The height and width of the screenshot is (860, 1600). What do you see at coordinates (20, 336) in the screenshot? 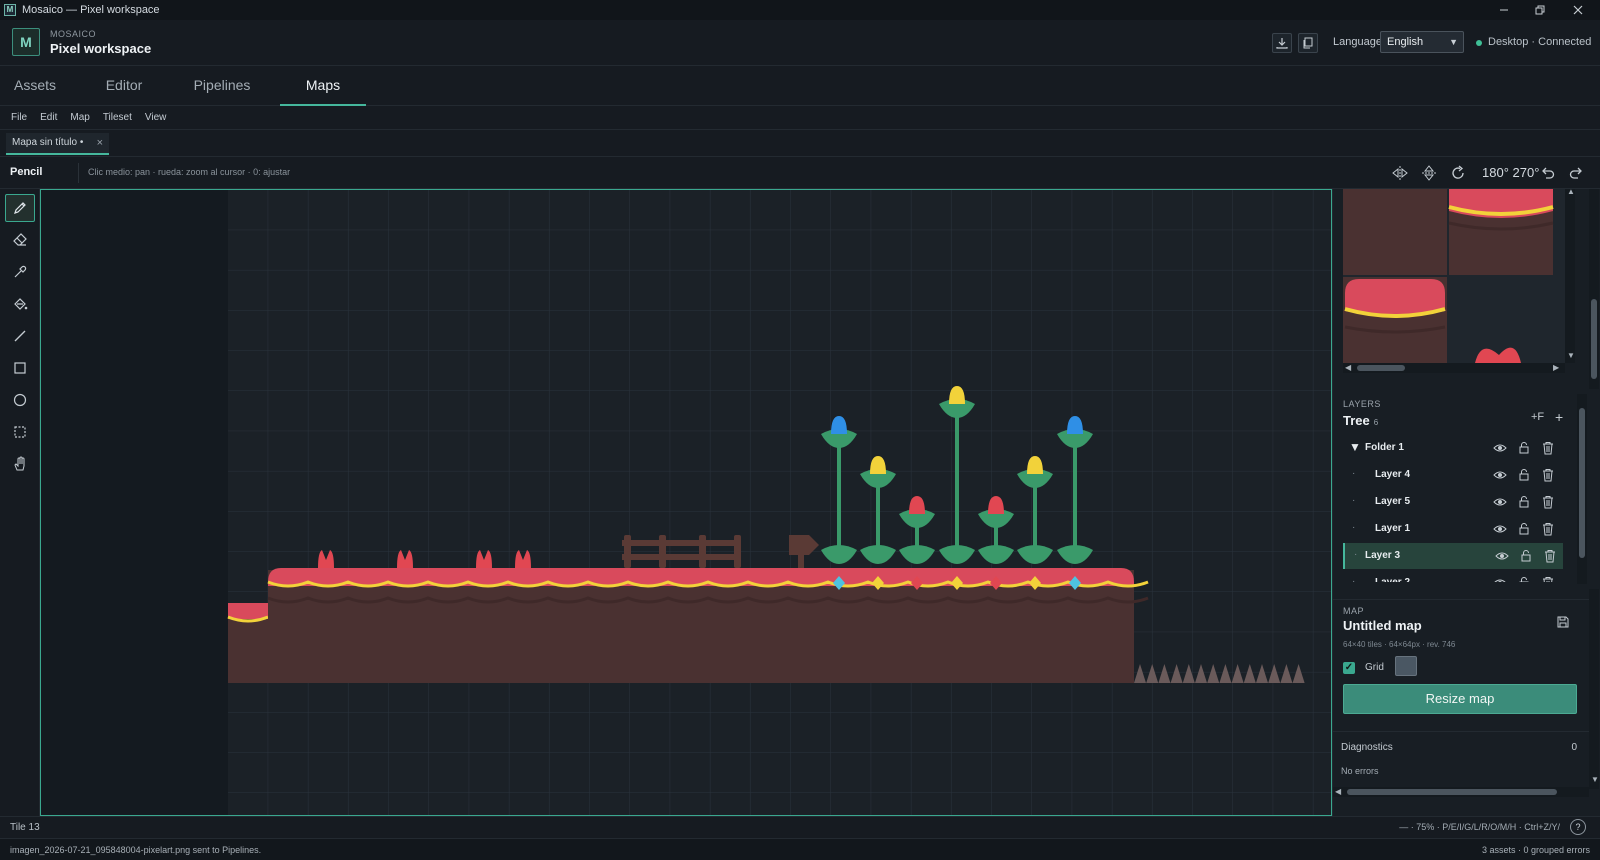
I see `line-tool` at bounding box center [20, 336].